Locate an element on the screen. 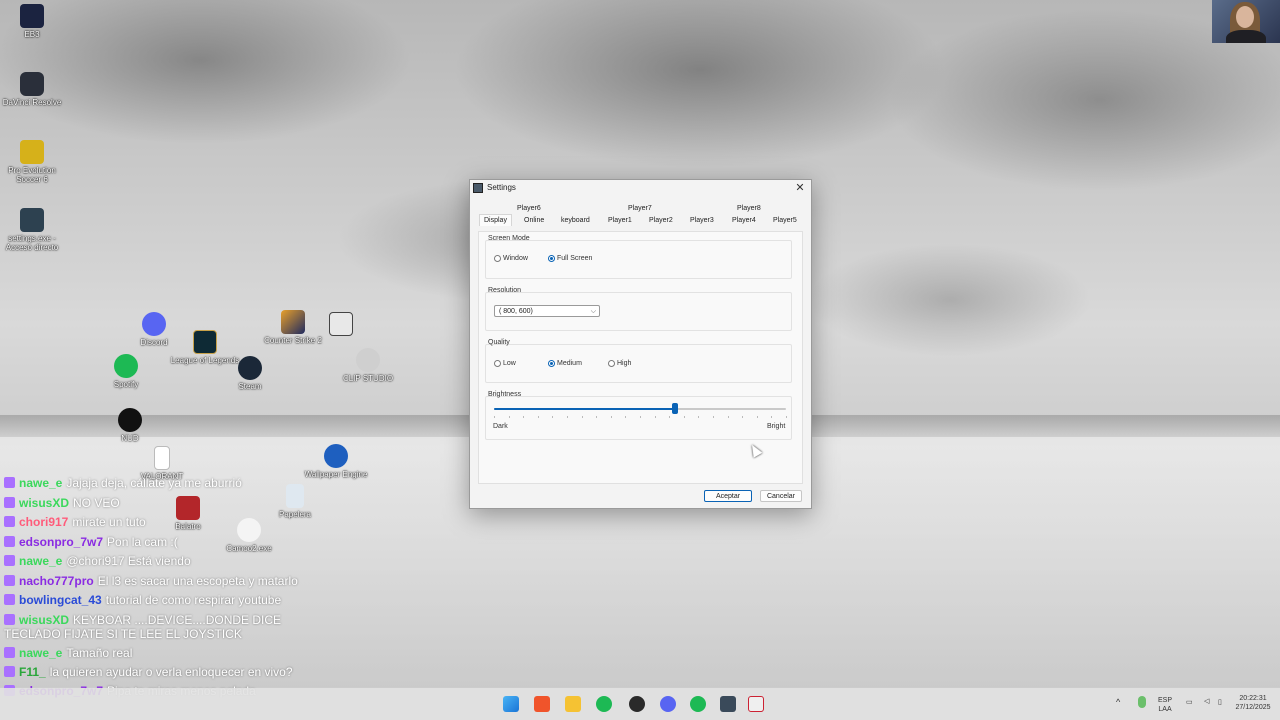 The width and height of the screenshot is (1280, 720). dialog-titlebar: Settings ✕ is located at coordinates (640, 188).